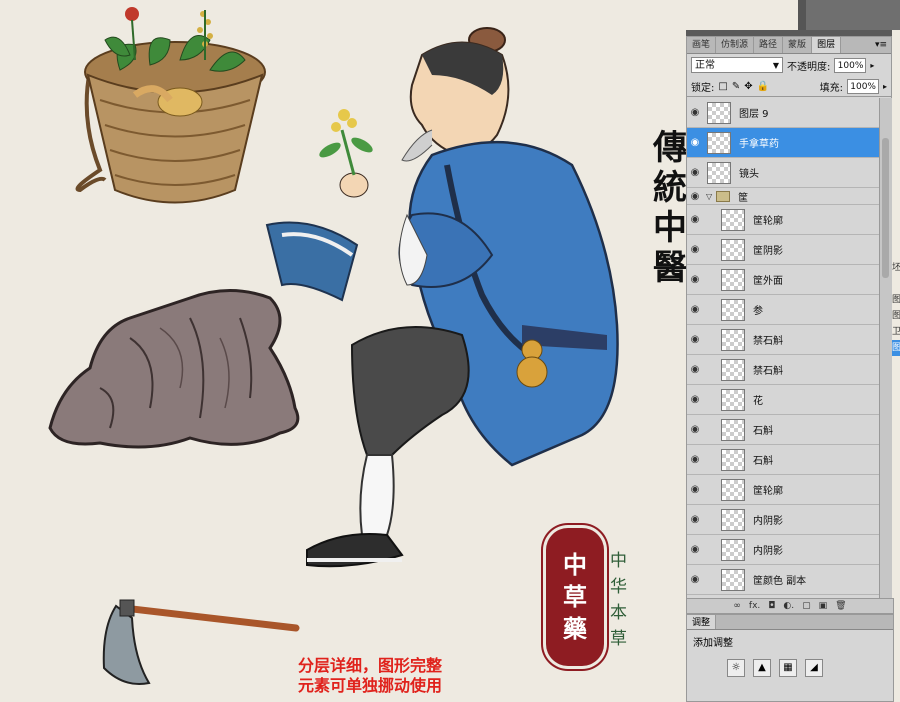 The width and height of the screenshot is (900, 702). I want to click on layer-name: 筐轮廓, so click(768, 491).